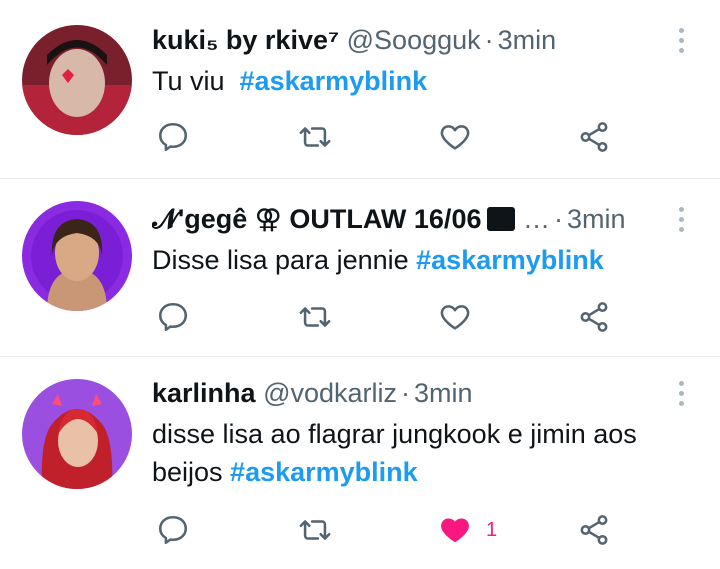 Image resolution: width=720 pixels, height=569 pixels. What do you see at coordinates (455, 530) in the screenshot?
I see `heart-filled-icon` at bounding box center [455, 530].